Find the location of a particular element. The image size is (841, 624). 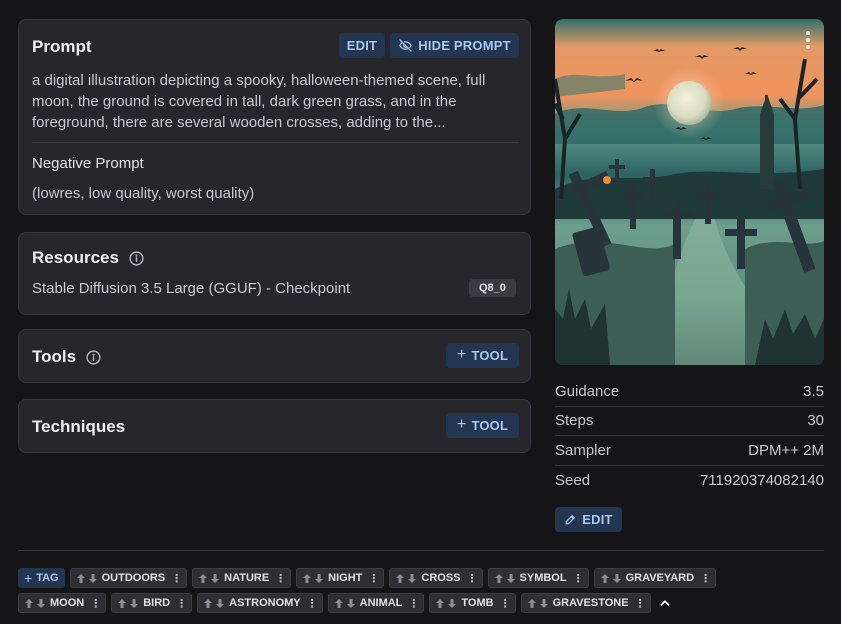

tag-chip: MOON ⋮ is located at coordinates (62, 603).